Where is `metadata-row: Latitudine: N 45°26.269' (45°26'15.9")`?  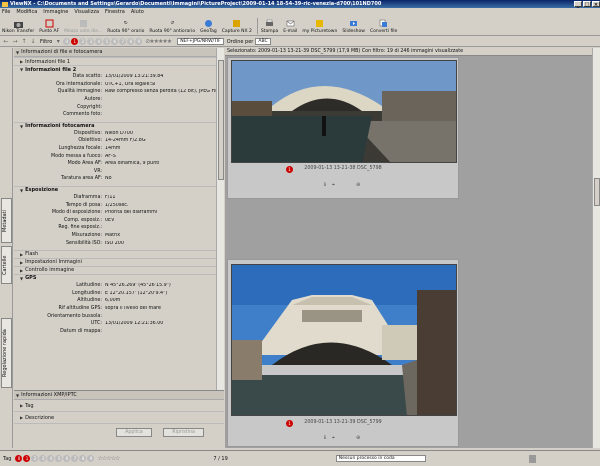
metadata-row: Latitudine: N 45°26.269' (45°26'15.9") is located at coordinates (115, 286).